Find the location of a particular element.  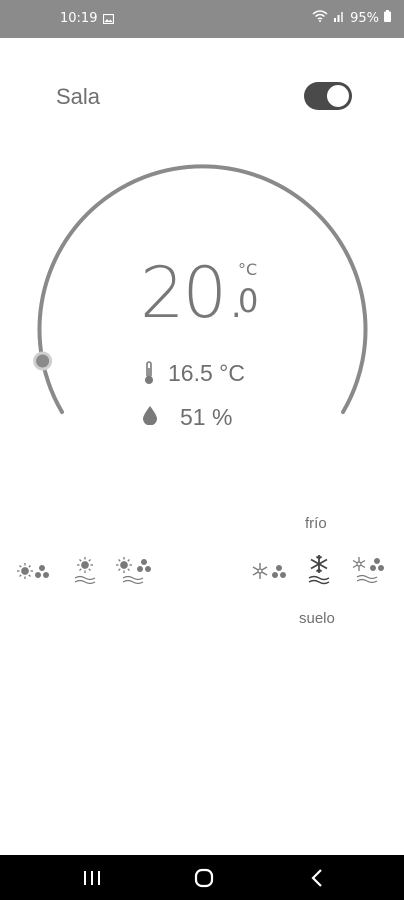

snowflake-floor-icon is located at coordinates (319, 572).